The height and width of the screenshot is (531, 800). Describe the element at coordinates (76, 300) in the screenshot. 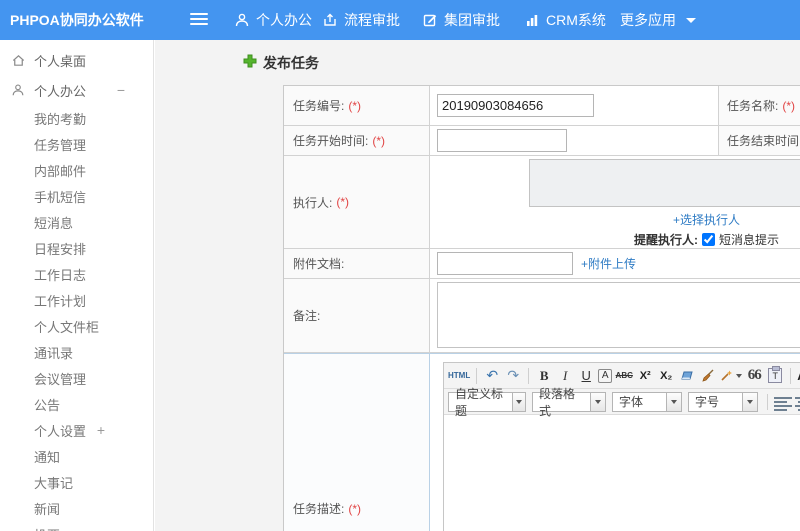

I see `sidebar-item-work-plan: 工作计划` at that location.